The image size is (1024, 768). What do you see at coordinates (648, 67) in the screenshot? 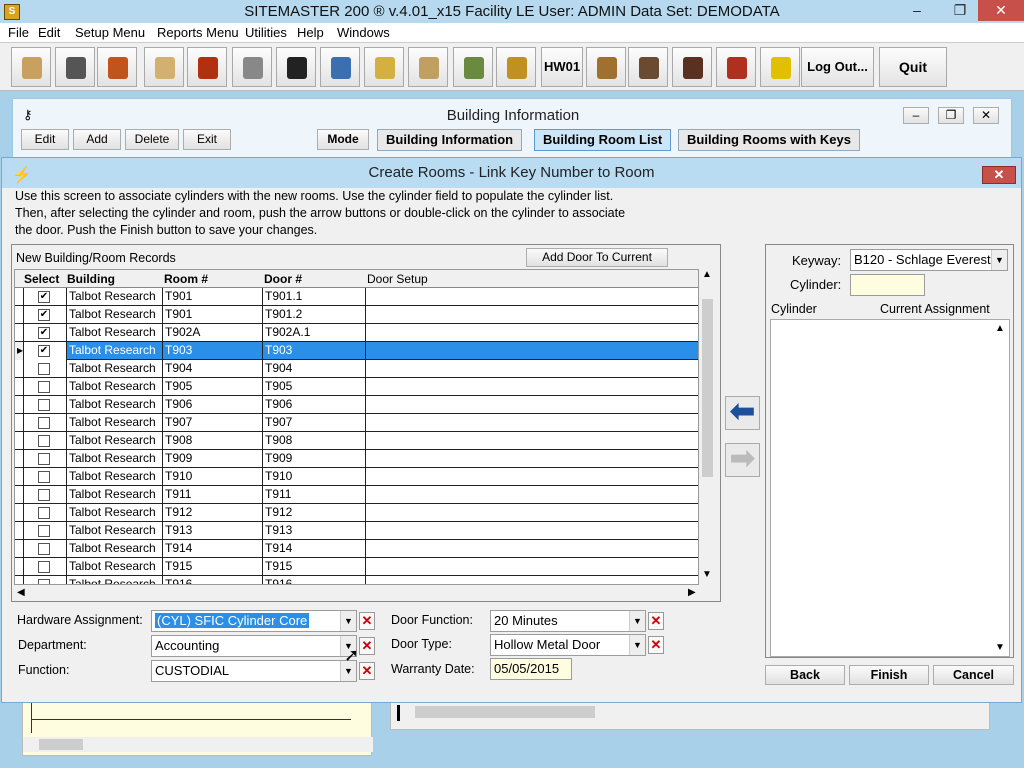
I see `handshake-button` at bounding box center [648, 67].